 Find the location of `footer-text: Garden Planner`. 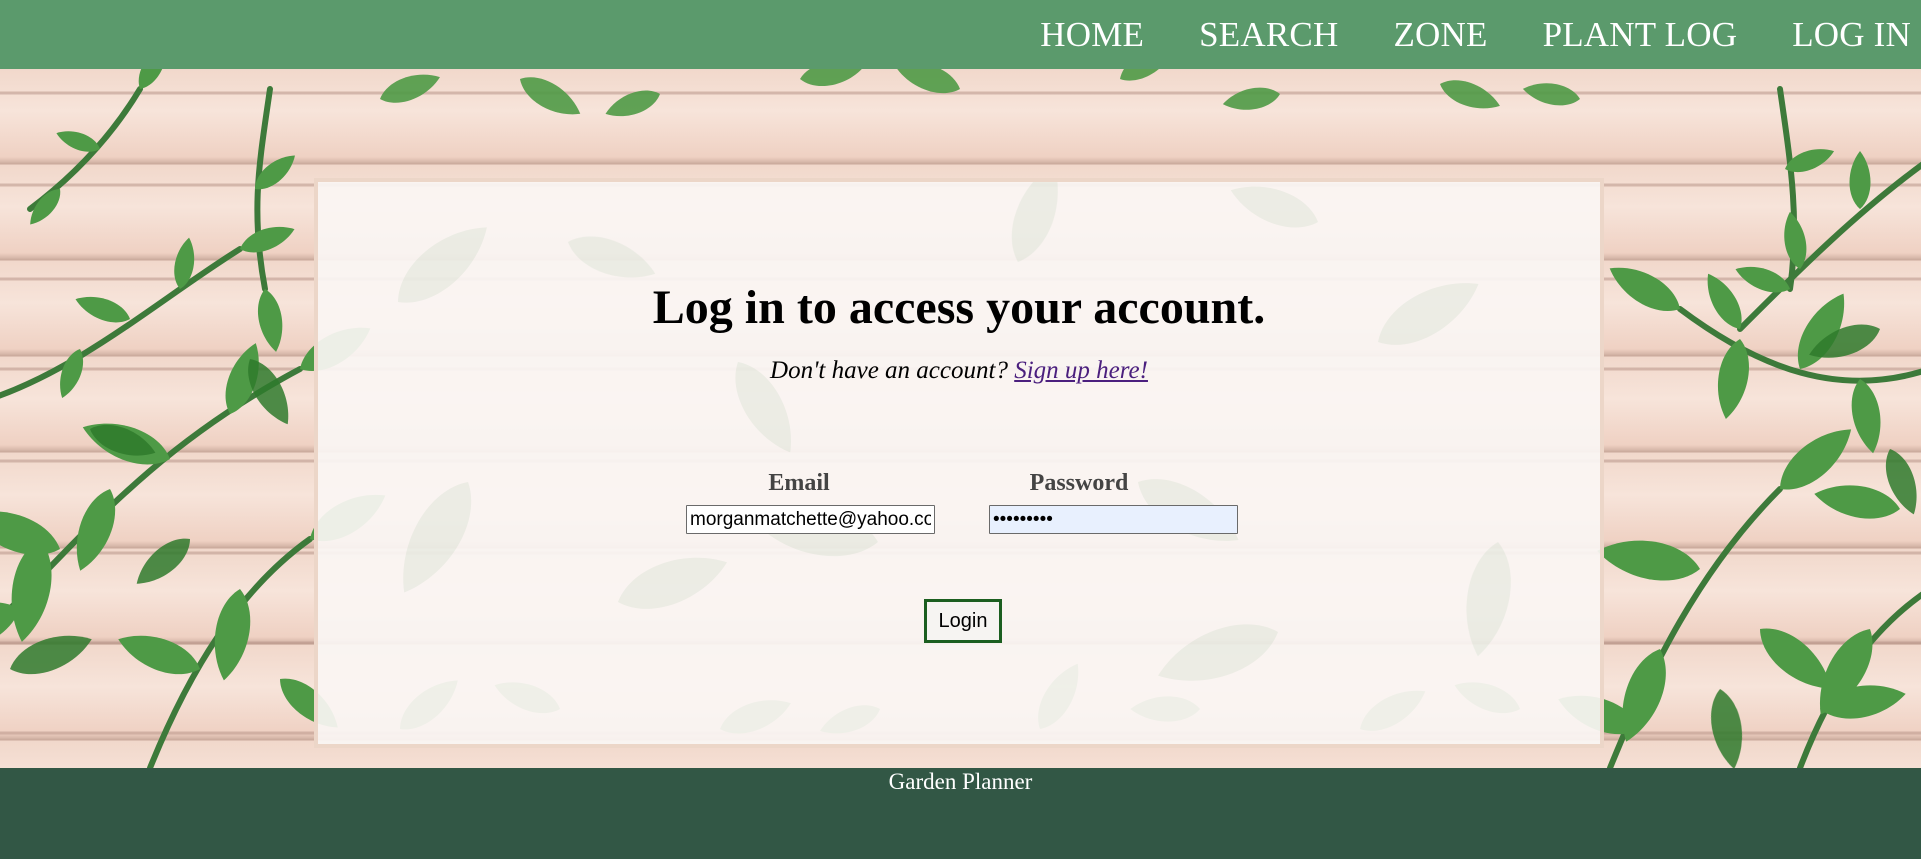

footer-text: Garden Planner is located at coordinates (960, 781).